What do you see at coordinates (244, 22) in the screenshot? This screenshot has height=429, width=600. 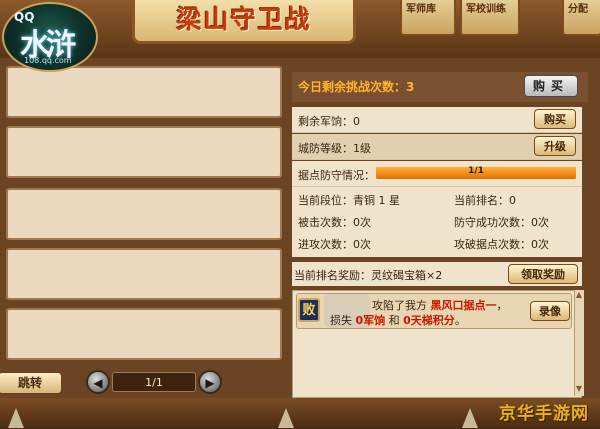 I see `page-title: 梁山守卫战` at bounding box center [244, 22].